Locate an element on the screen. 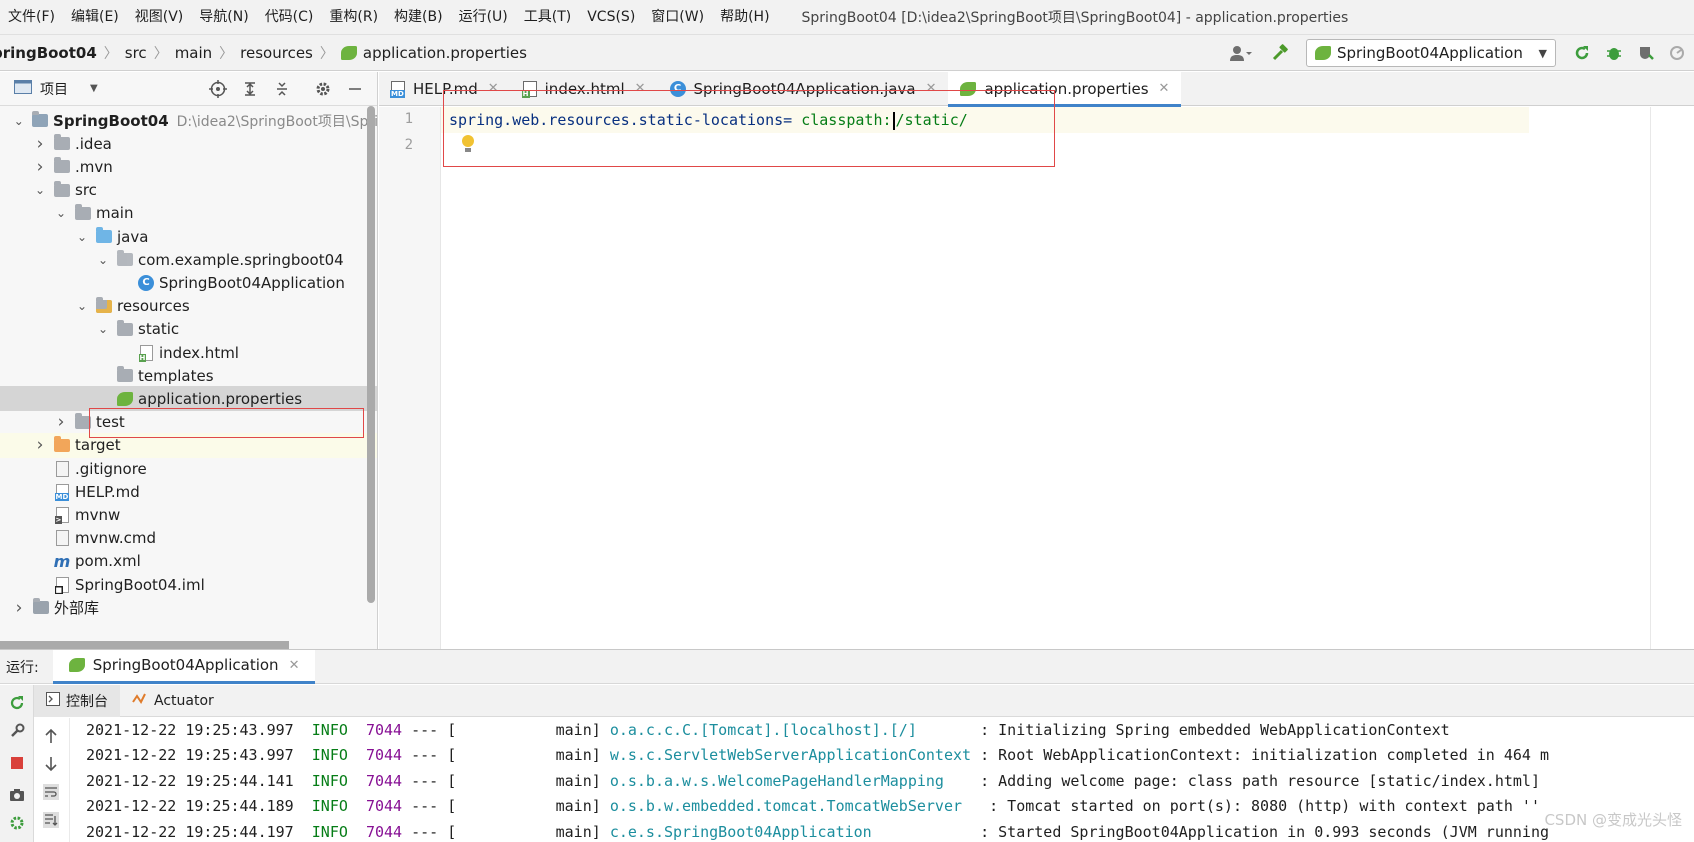 This screenshot has height=842, width=1694. tree-item: C SpringBoot04Application is located at coordinates (188, 282).